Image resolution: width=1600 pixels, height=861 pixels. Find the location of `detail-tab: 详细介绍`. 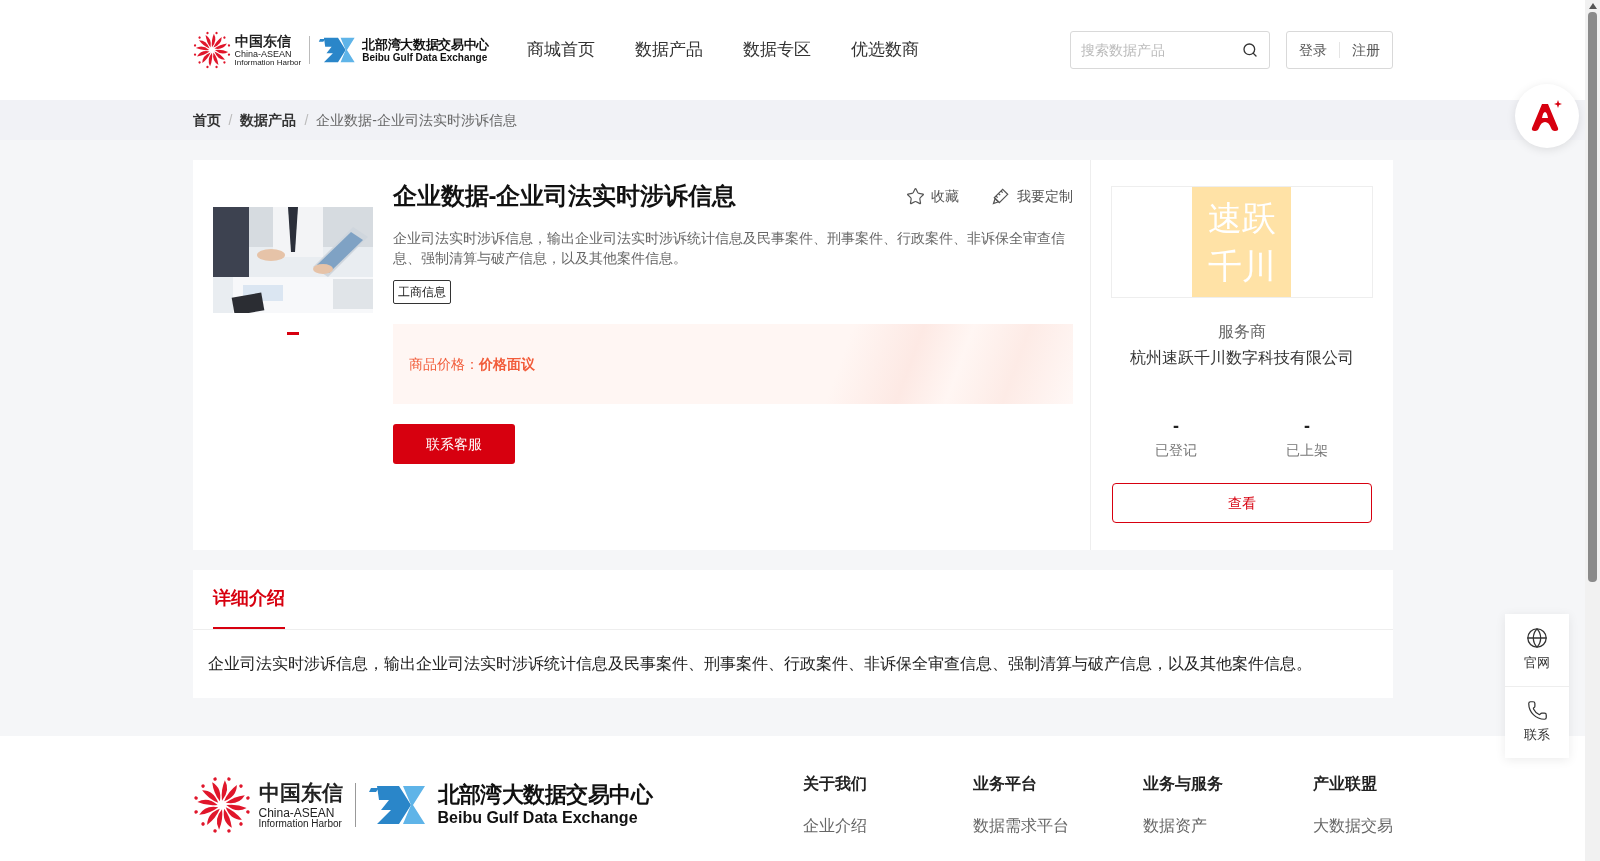

detail-tab: 详细介绍 is located at coordinates (248, 599).